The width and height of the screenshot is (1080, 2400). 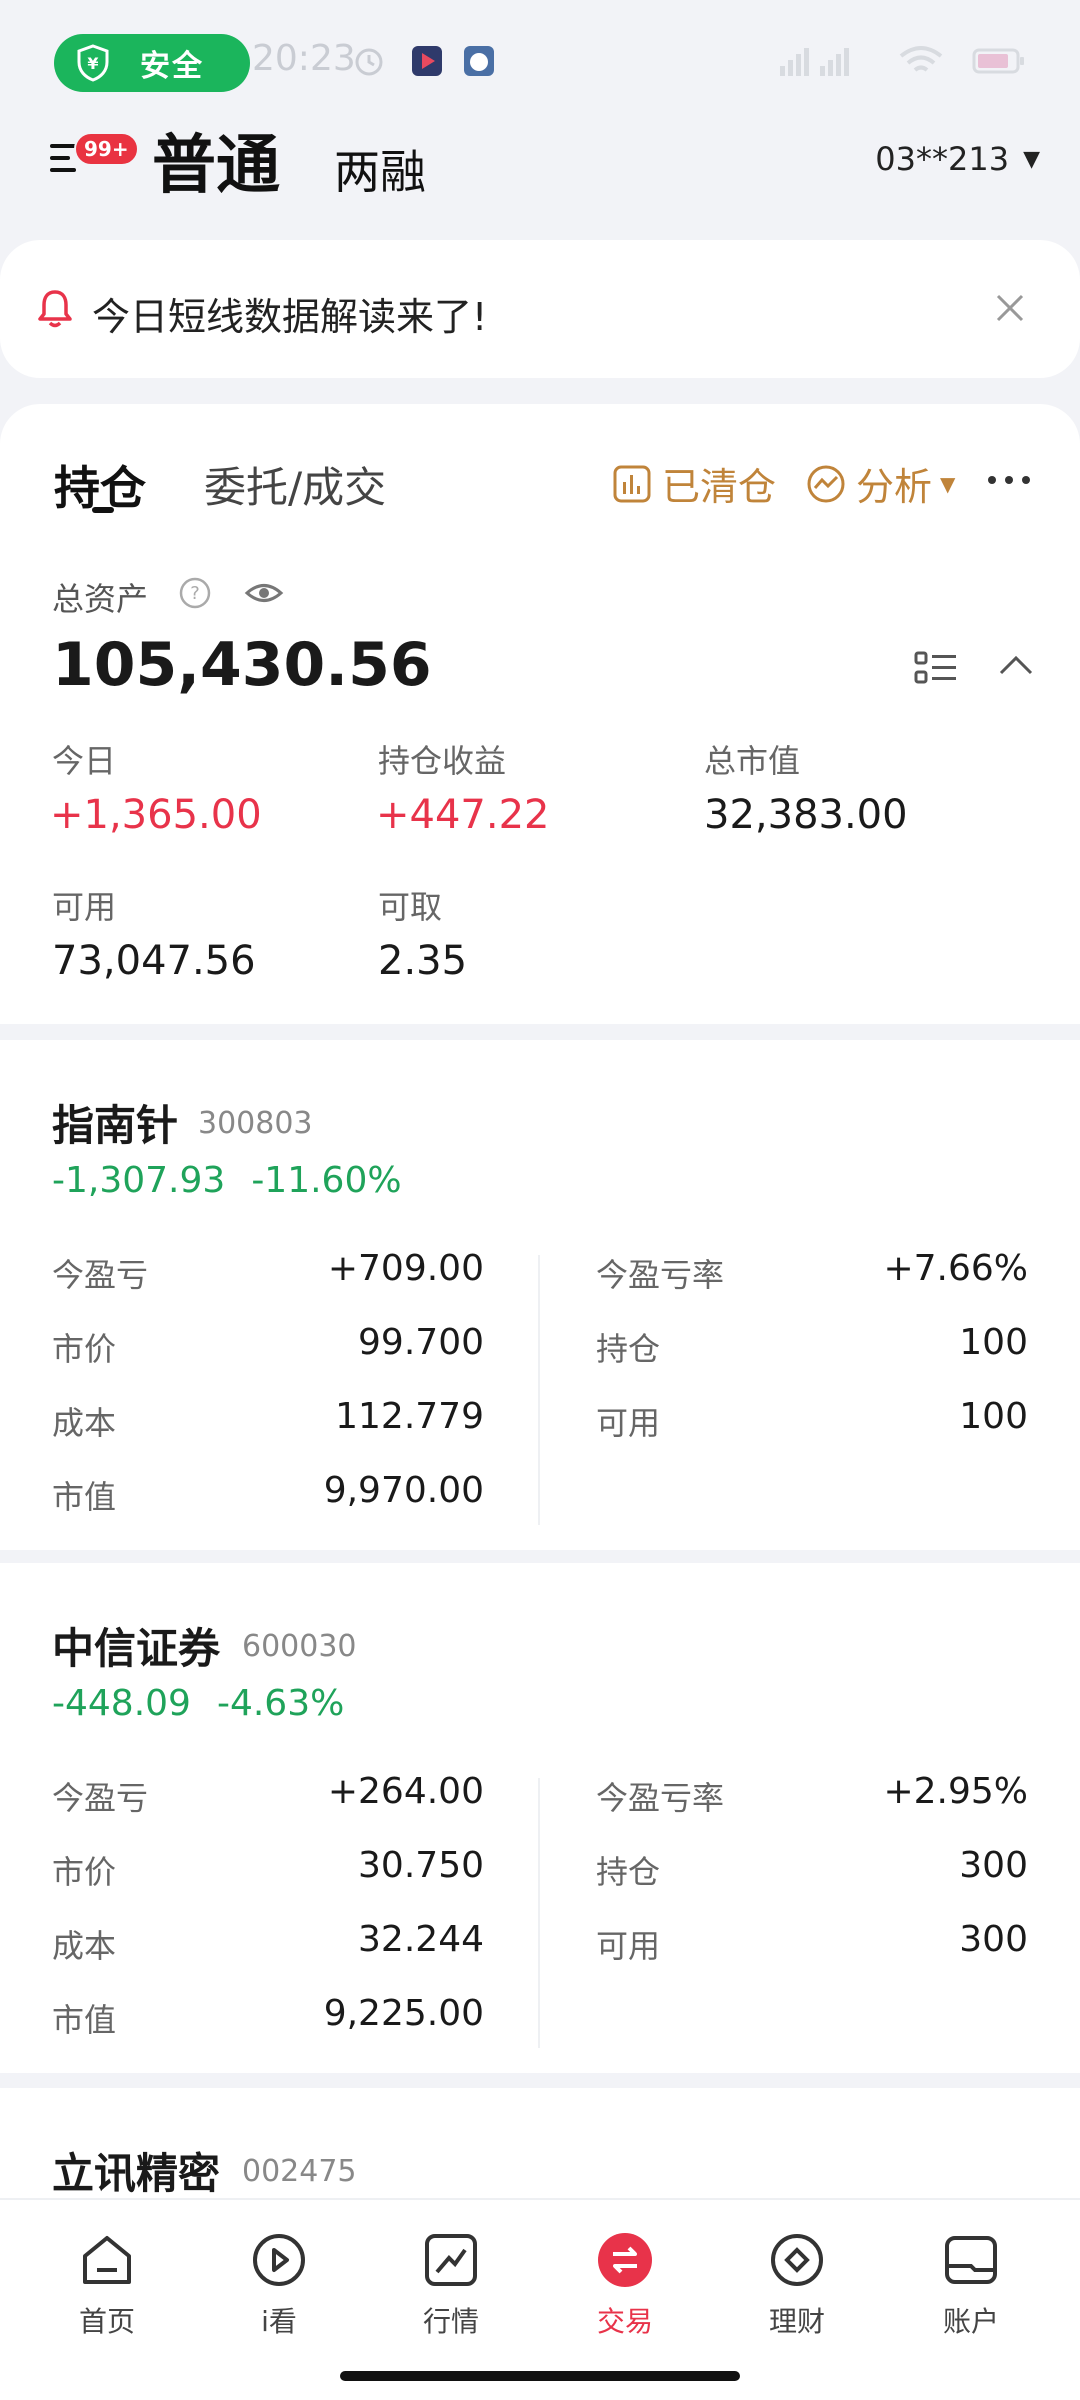 What do you see at coordinates (540, 309) in the screenshot?
I see `notice-banner: 今日短线数据解读来了!` at bounding box center [540, 309].